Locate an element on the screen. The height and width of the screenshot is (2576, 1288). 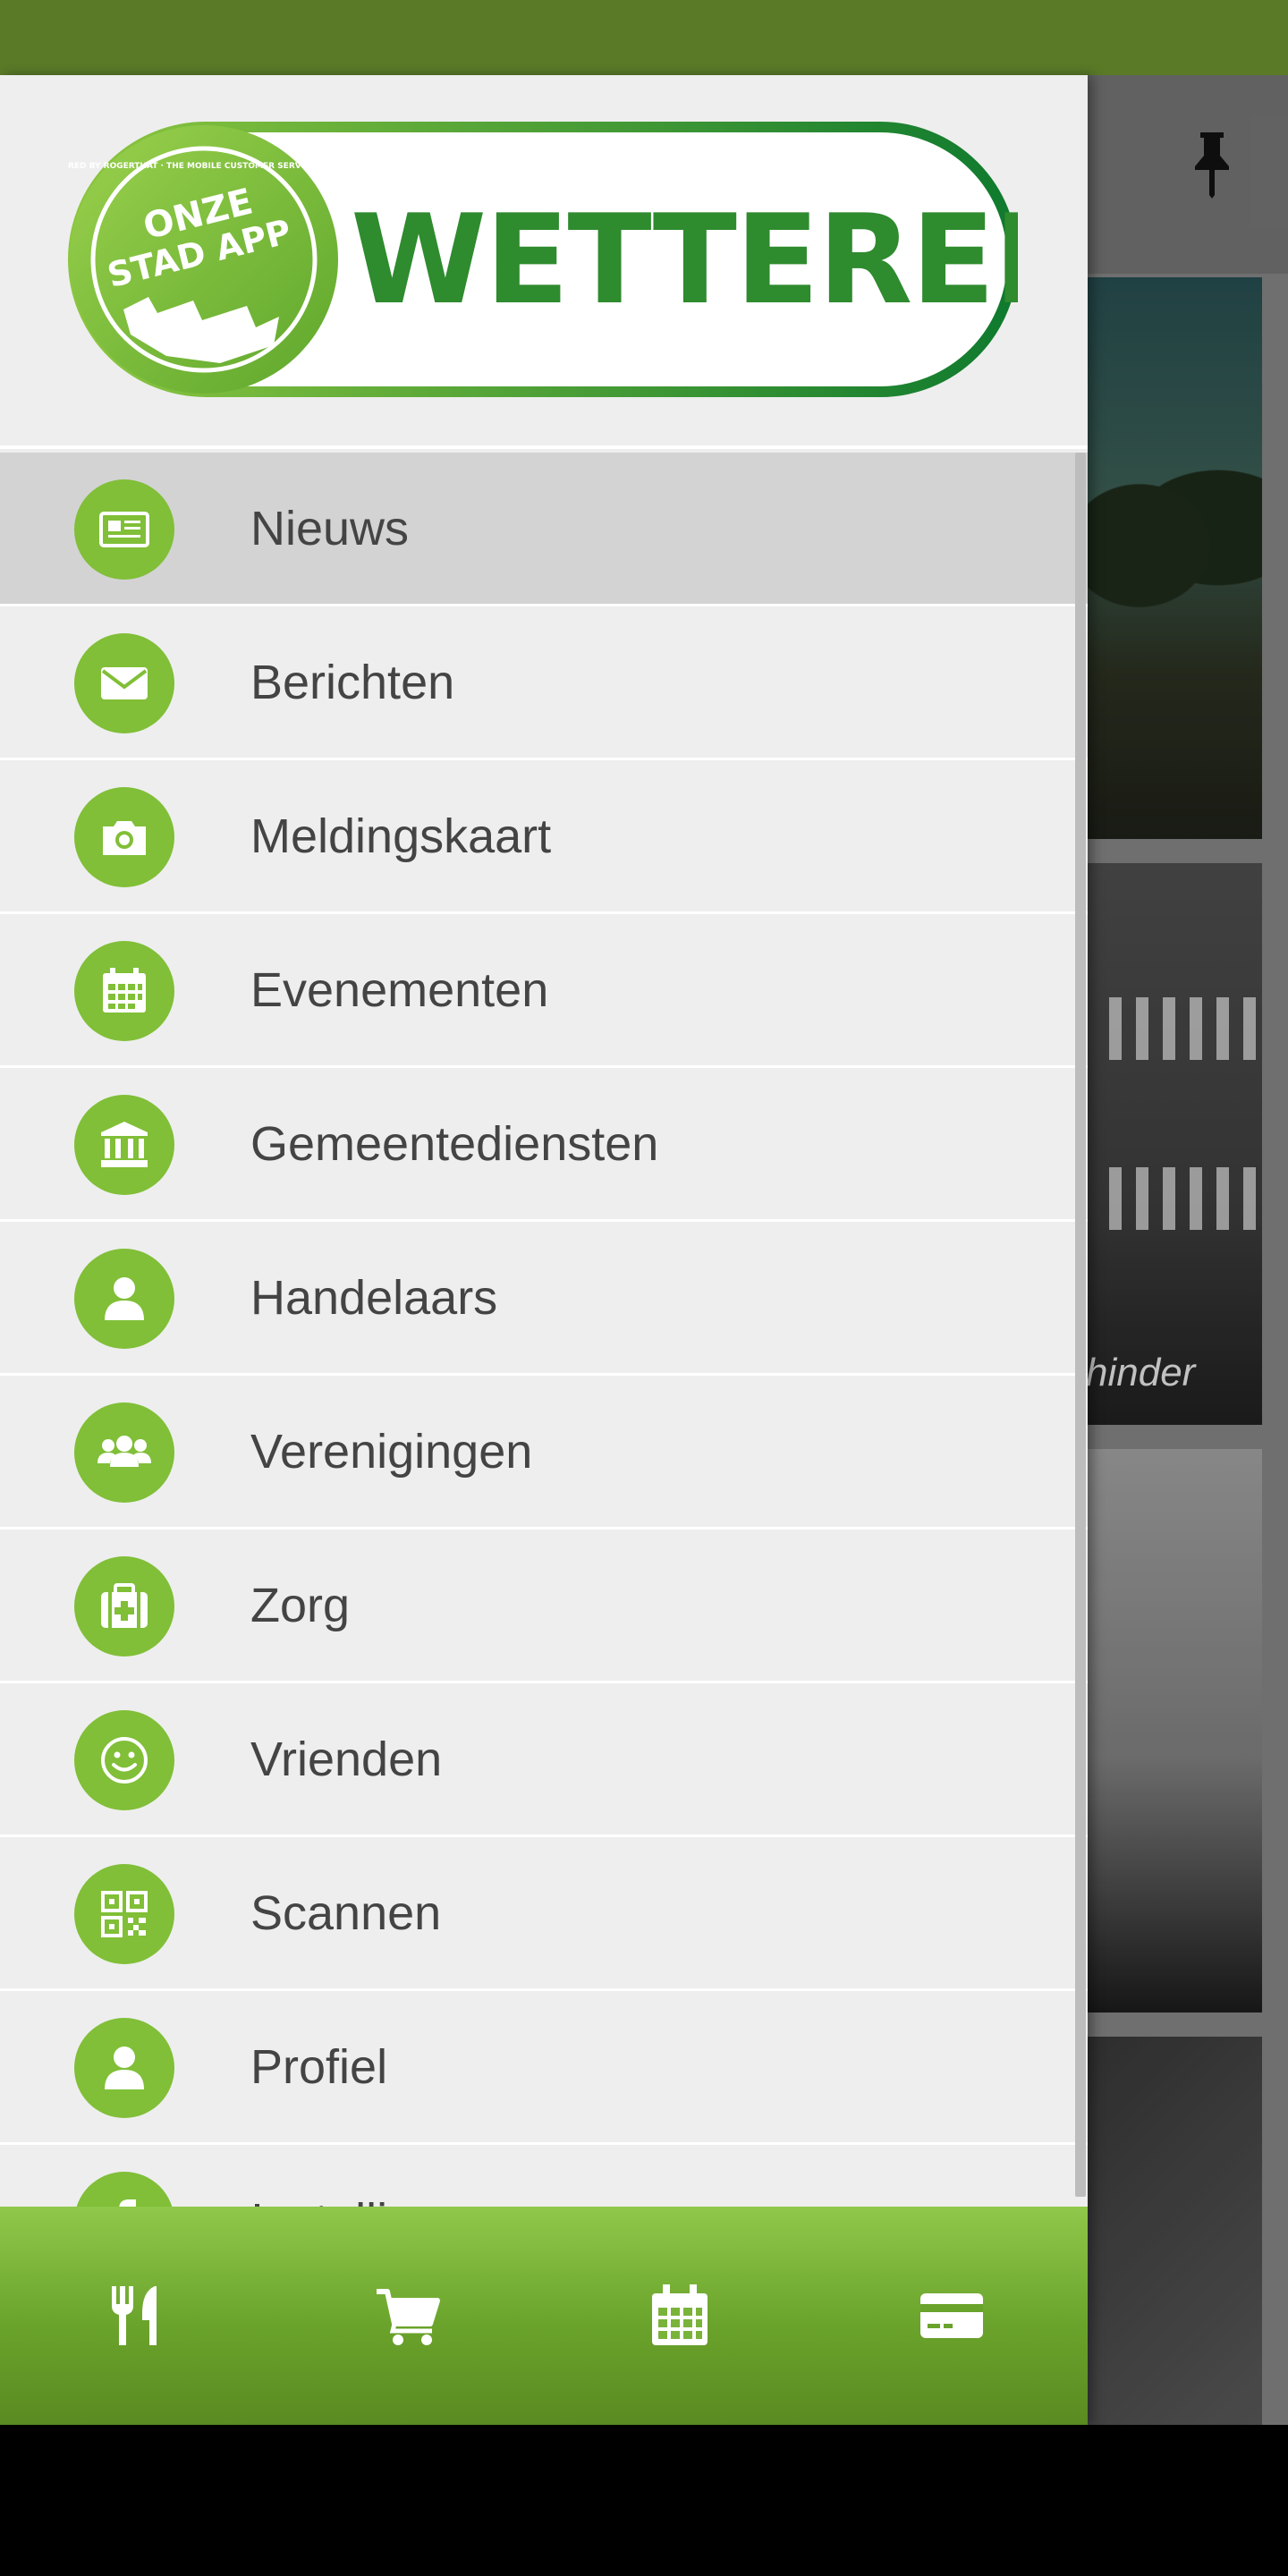
restaurant-button is located at coordinates (136, 2315).